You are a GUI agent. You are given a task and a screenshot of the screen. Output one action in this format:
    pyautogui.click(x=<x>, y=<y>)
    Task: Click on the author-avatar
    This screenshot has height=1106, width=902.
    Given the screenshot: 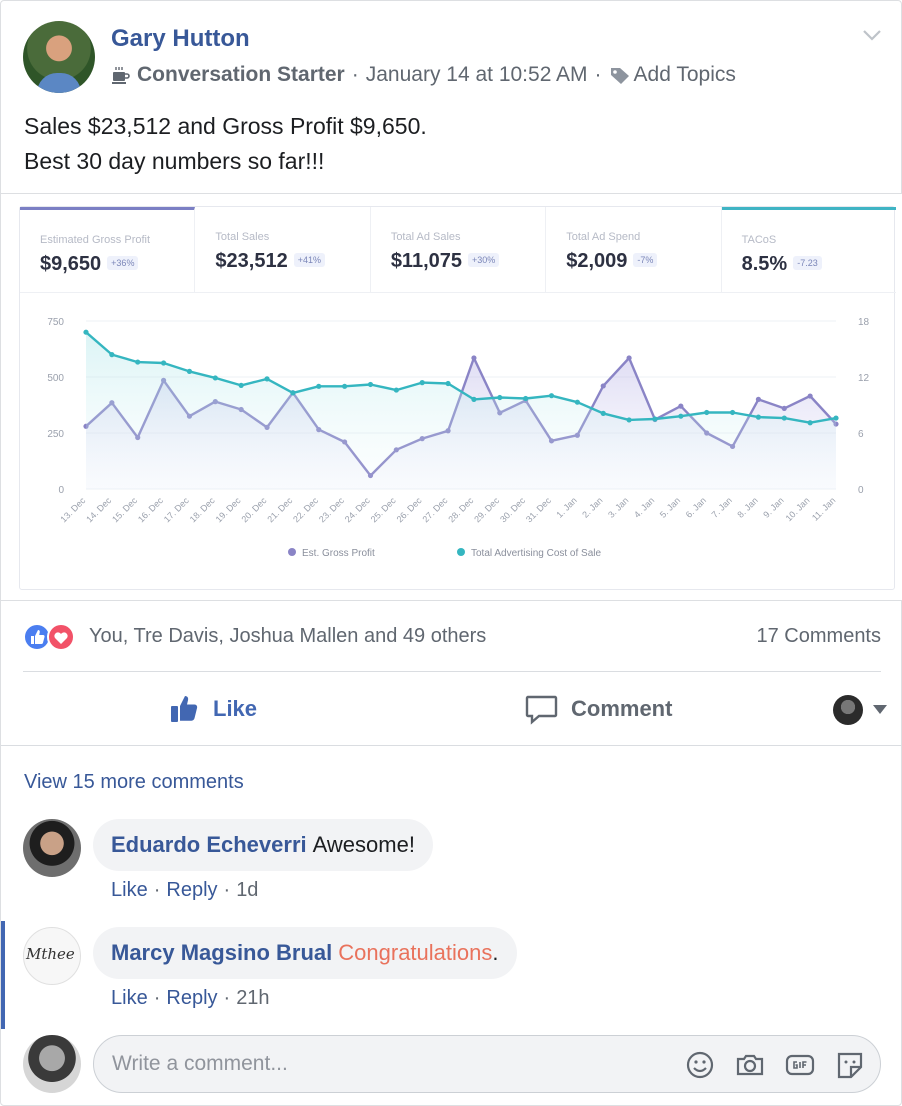 What is the action you would take?
    pyautogui.click(x=59, y=57)
    